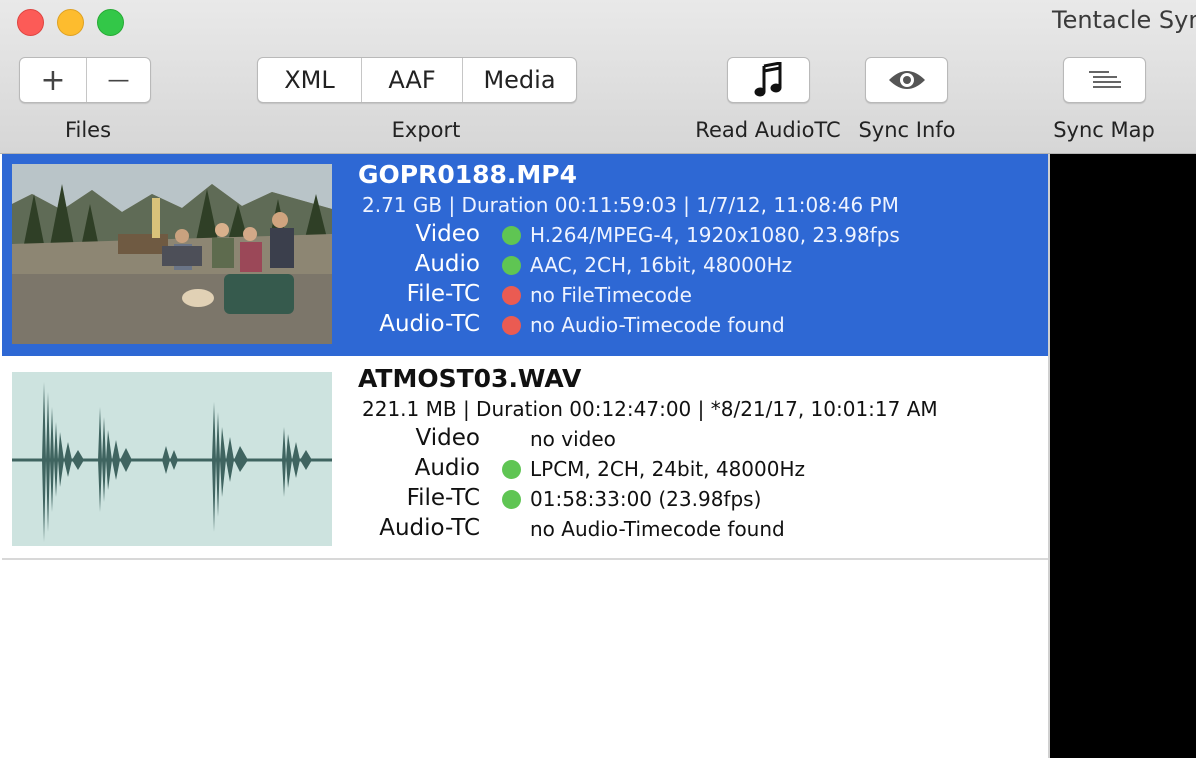  I want to click on files-segmented-control: + —, so click(85, 80).